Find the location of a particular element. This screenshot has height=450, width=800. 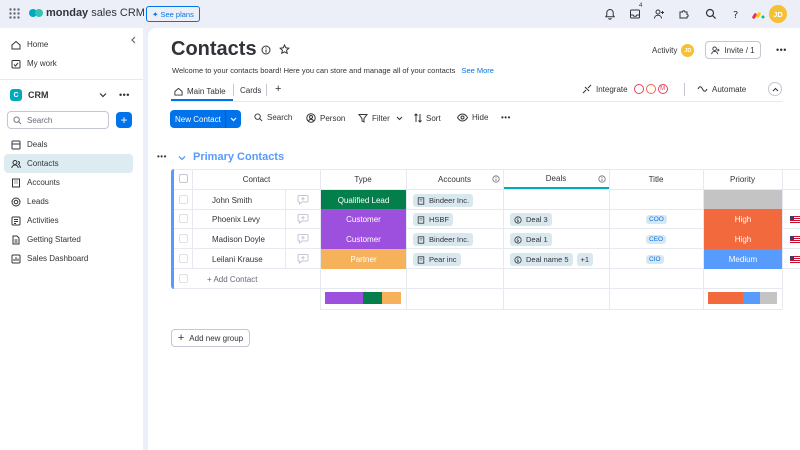

deal-tag: $ Deal name 5 is located at coordinates (541, 259).